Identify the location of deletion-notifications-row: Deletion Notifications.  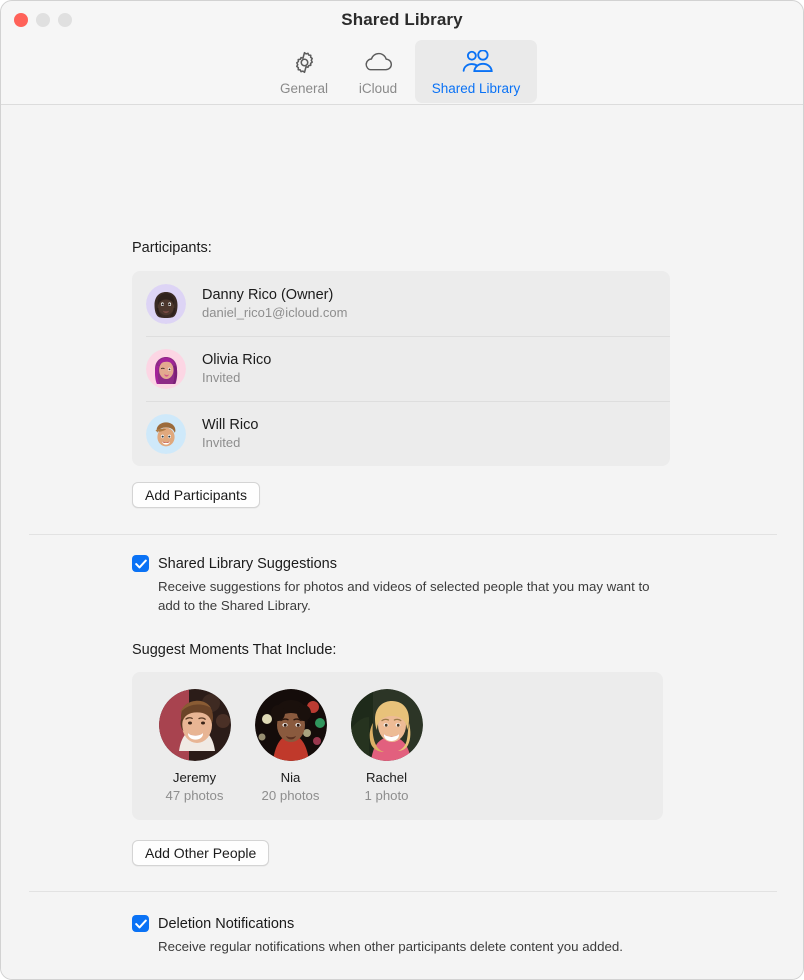
(402, 923).